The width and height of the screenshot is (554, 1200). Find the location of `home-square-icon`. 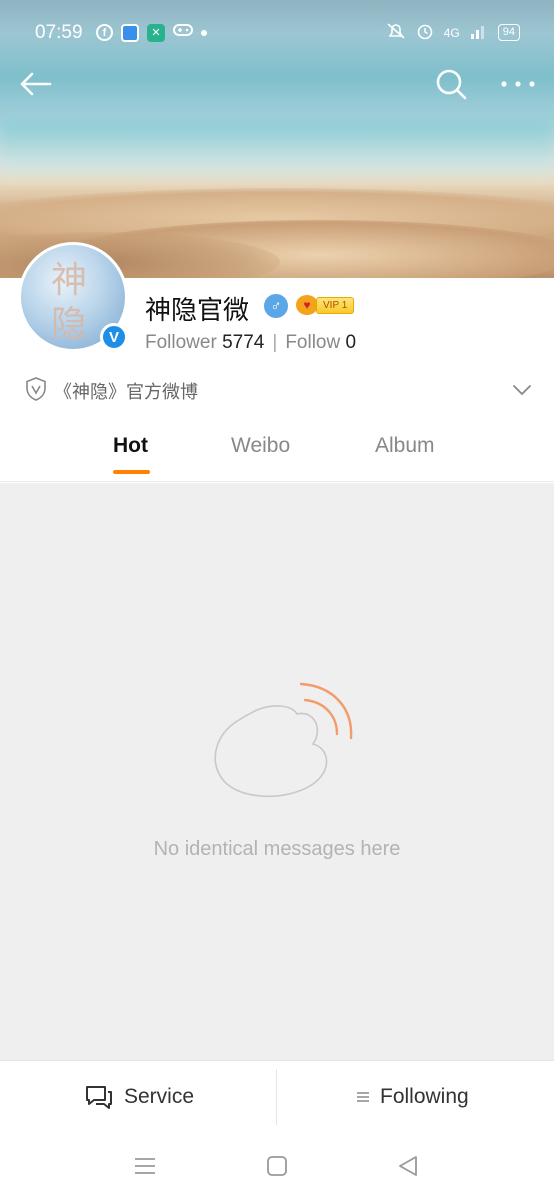

home-square-icon is located at coordinates (277, 1166).